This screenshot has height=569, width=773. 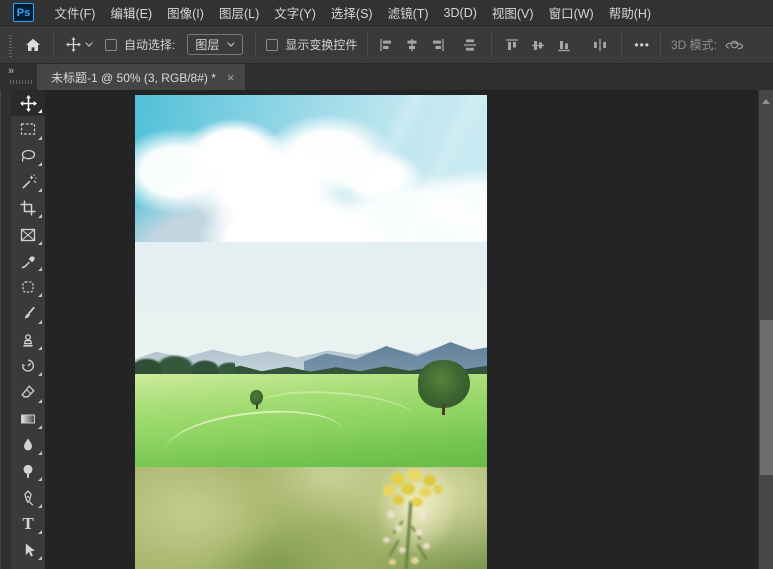 I want to click on menu-image: 图像(I), so click(x=186, y=12).